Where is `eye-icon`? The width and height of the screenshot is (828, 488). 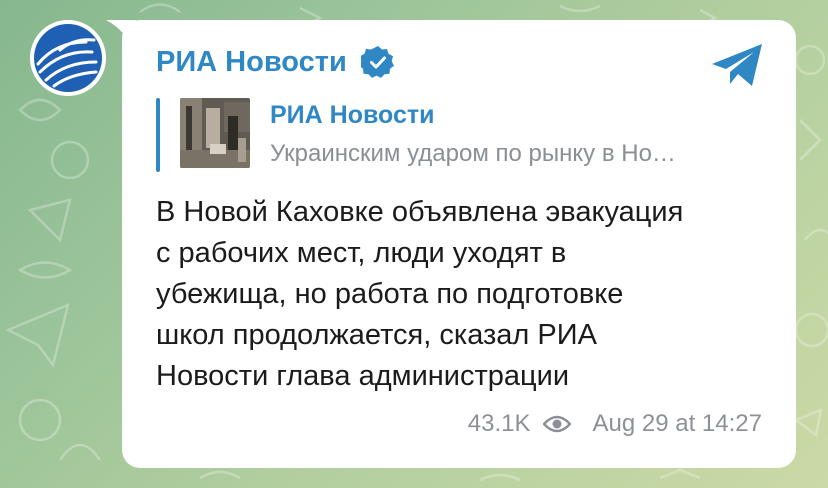 eye-icon is located at coordinates (556, 424).